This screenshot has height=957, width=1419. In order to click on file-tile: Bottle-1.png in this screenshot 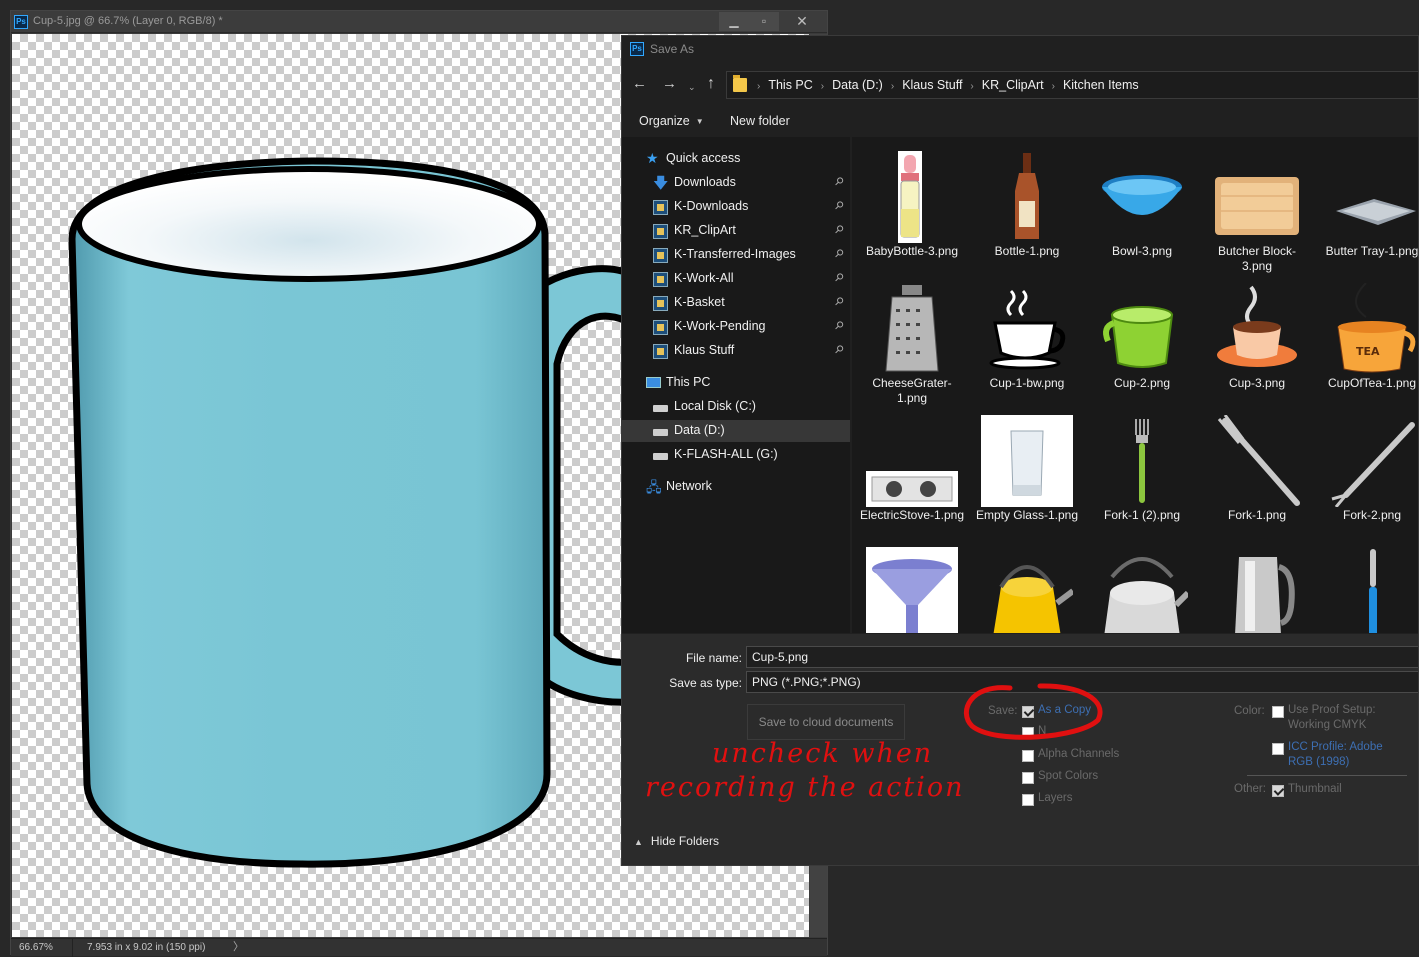, I will do `click(1027, 205)`.